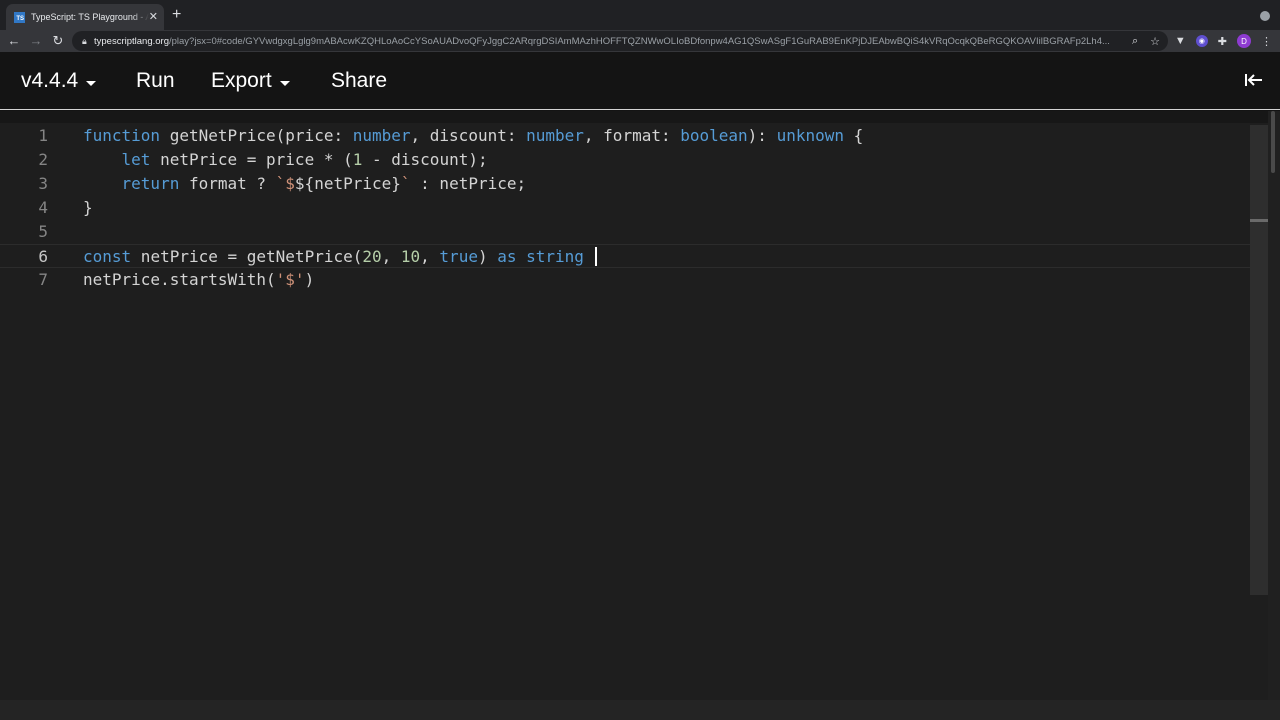  Describe the element at coordinates (405, 183) in the screenshot. I see `code-token: `` at that location.